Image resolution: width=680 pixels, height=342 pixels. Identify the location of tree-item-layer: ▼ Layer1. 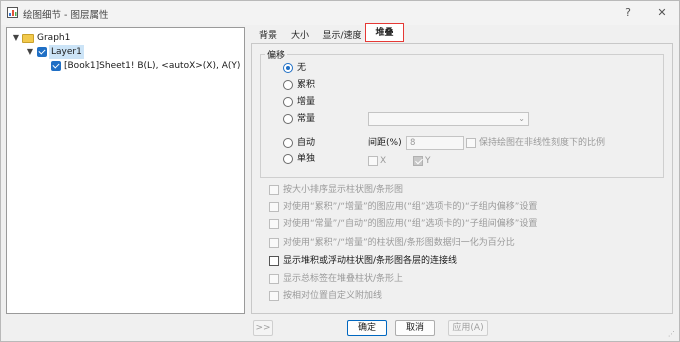
(124, 52).